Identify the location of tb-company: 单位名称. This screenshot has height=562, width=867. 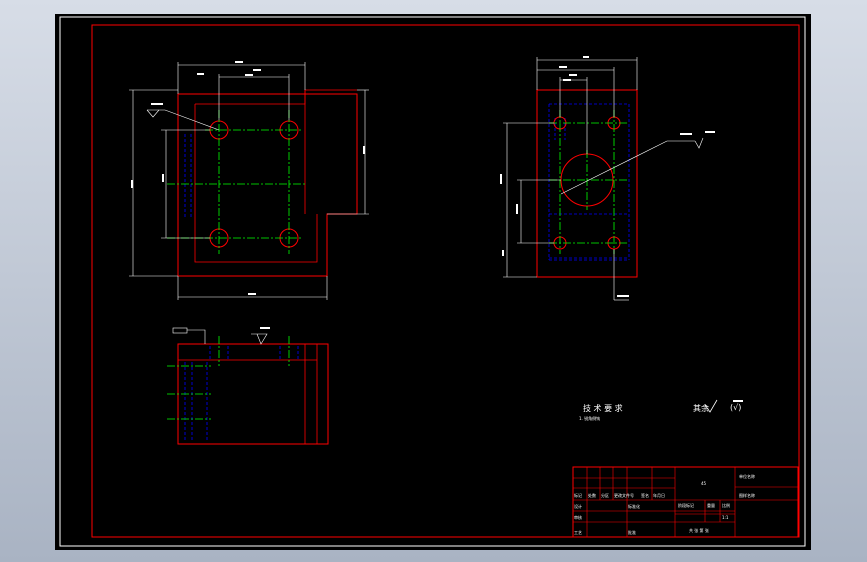
(747, 476).